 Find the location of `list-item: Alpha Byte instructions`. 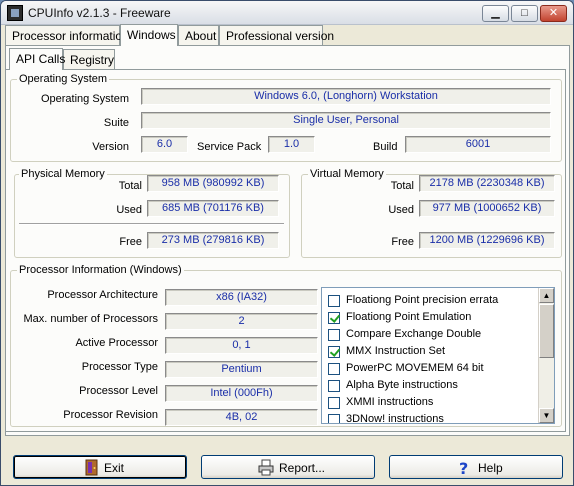

list-item: Alpha Byte instructions is located at coordinates (428, 386).